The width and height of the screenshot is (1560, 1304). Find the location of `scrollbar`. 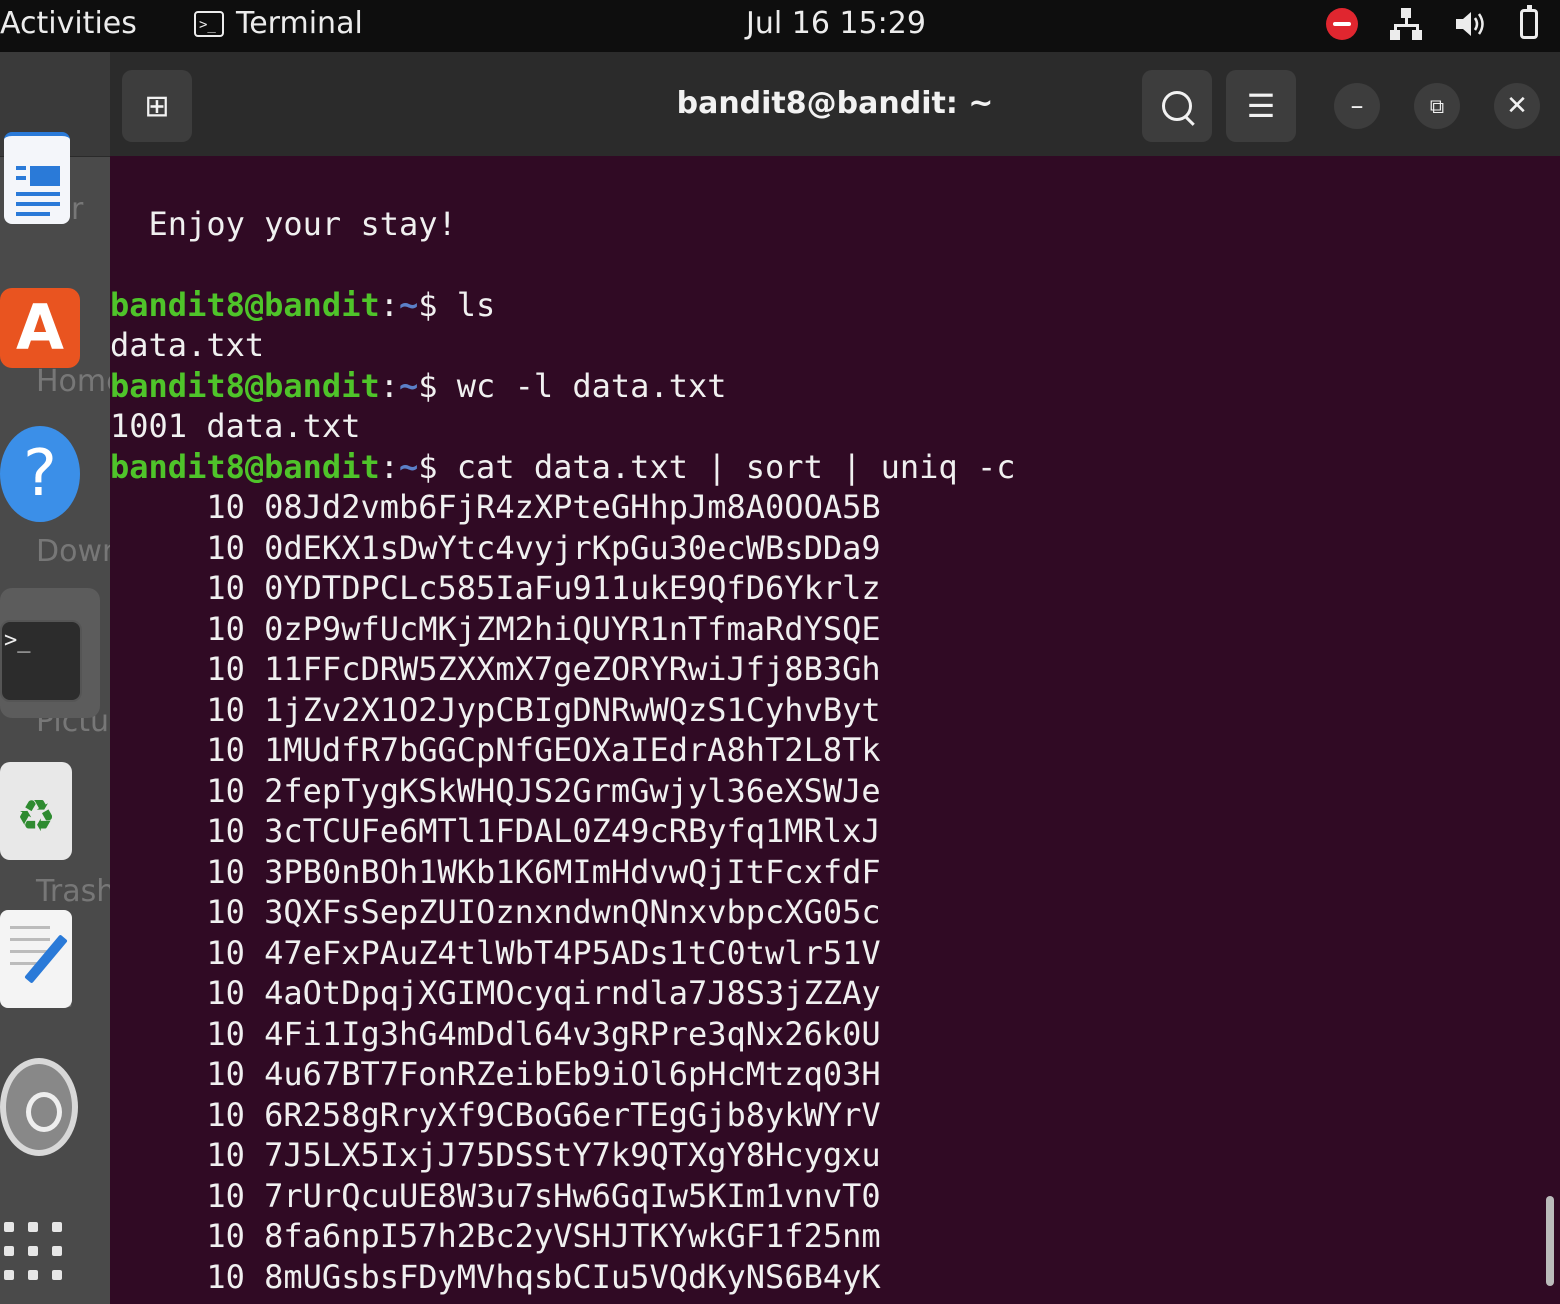

scrollbar is located at coordinates (1550, 1241).